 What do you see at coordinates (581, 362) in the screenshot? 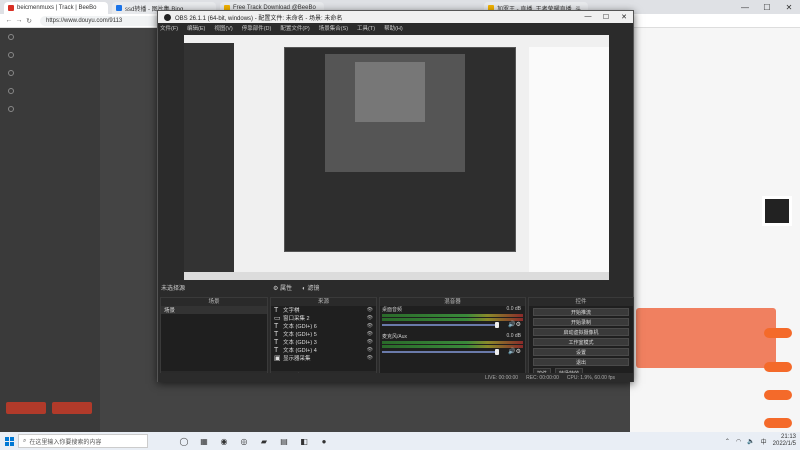
I see `exit-button: 退出` at bounding box center [581, 362].